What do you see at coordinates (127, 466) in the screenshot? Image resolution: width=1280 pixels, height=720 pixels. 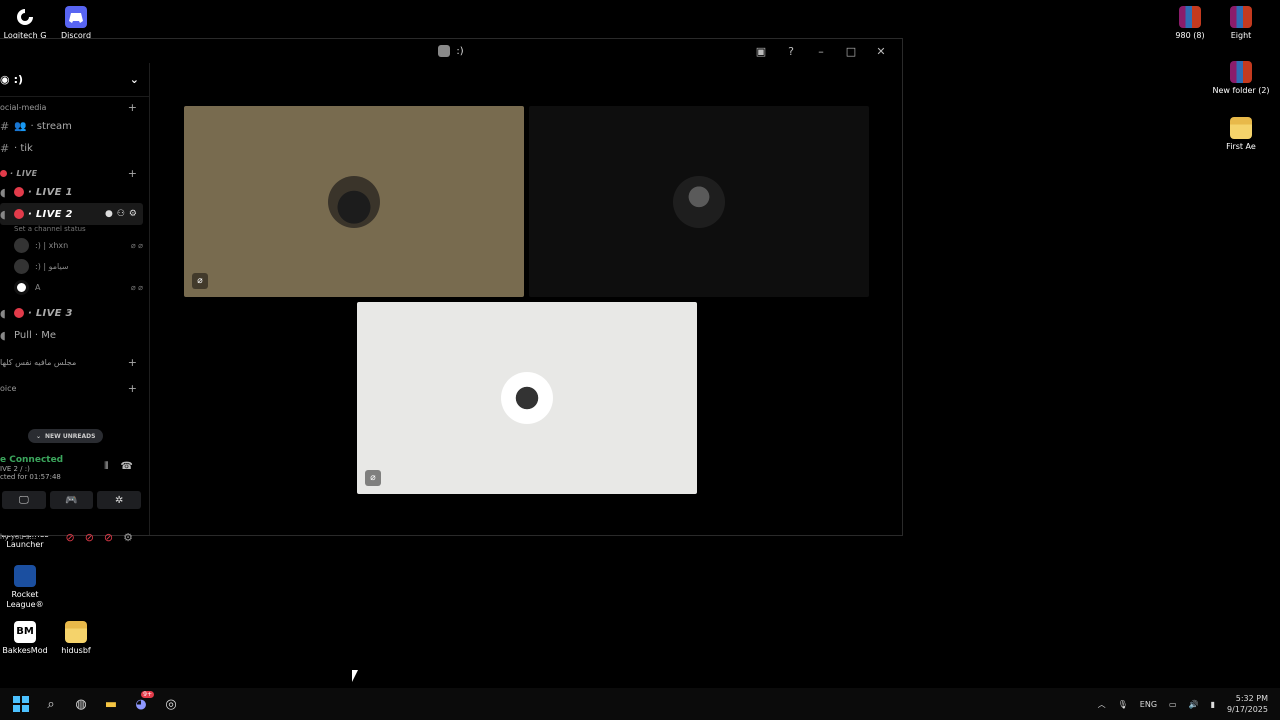 I see `disconnect-icon: ☎` at bounding box center [127, 466].